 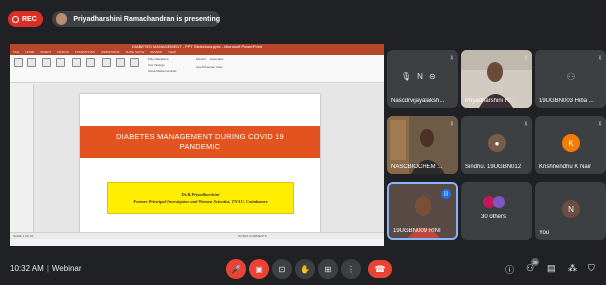 I want to click on participant-avatar: N, so click(x=571, y=209).